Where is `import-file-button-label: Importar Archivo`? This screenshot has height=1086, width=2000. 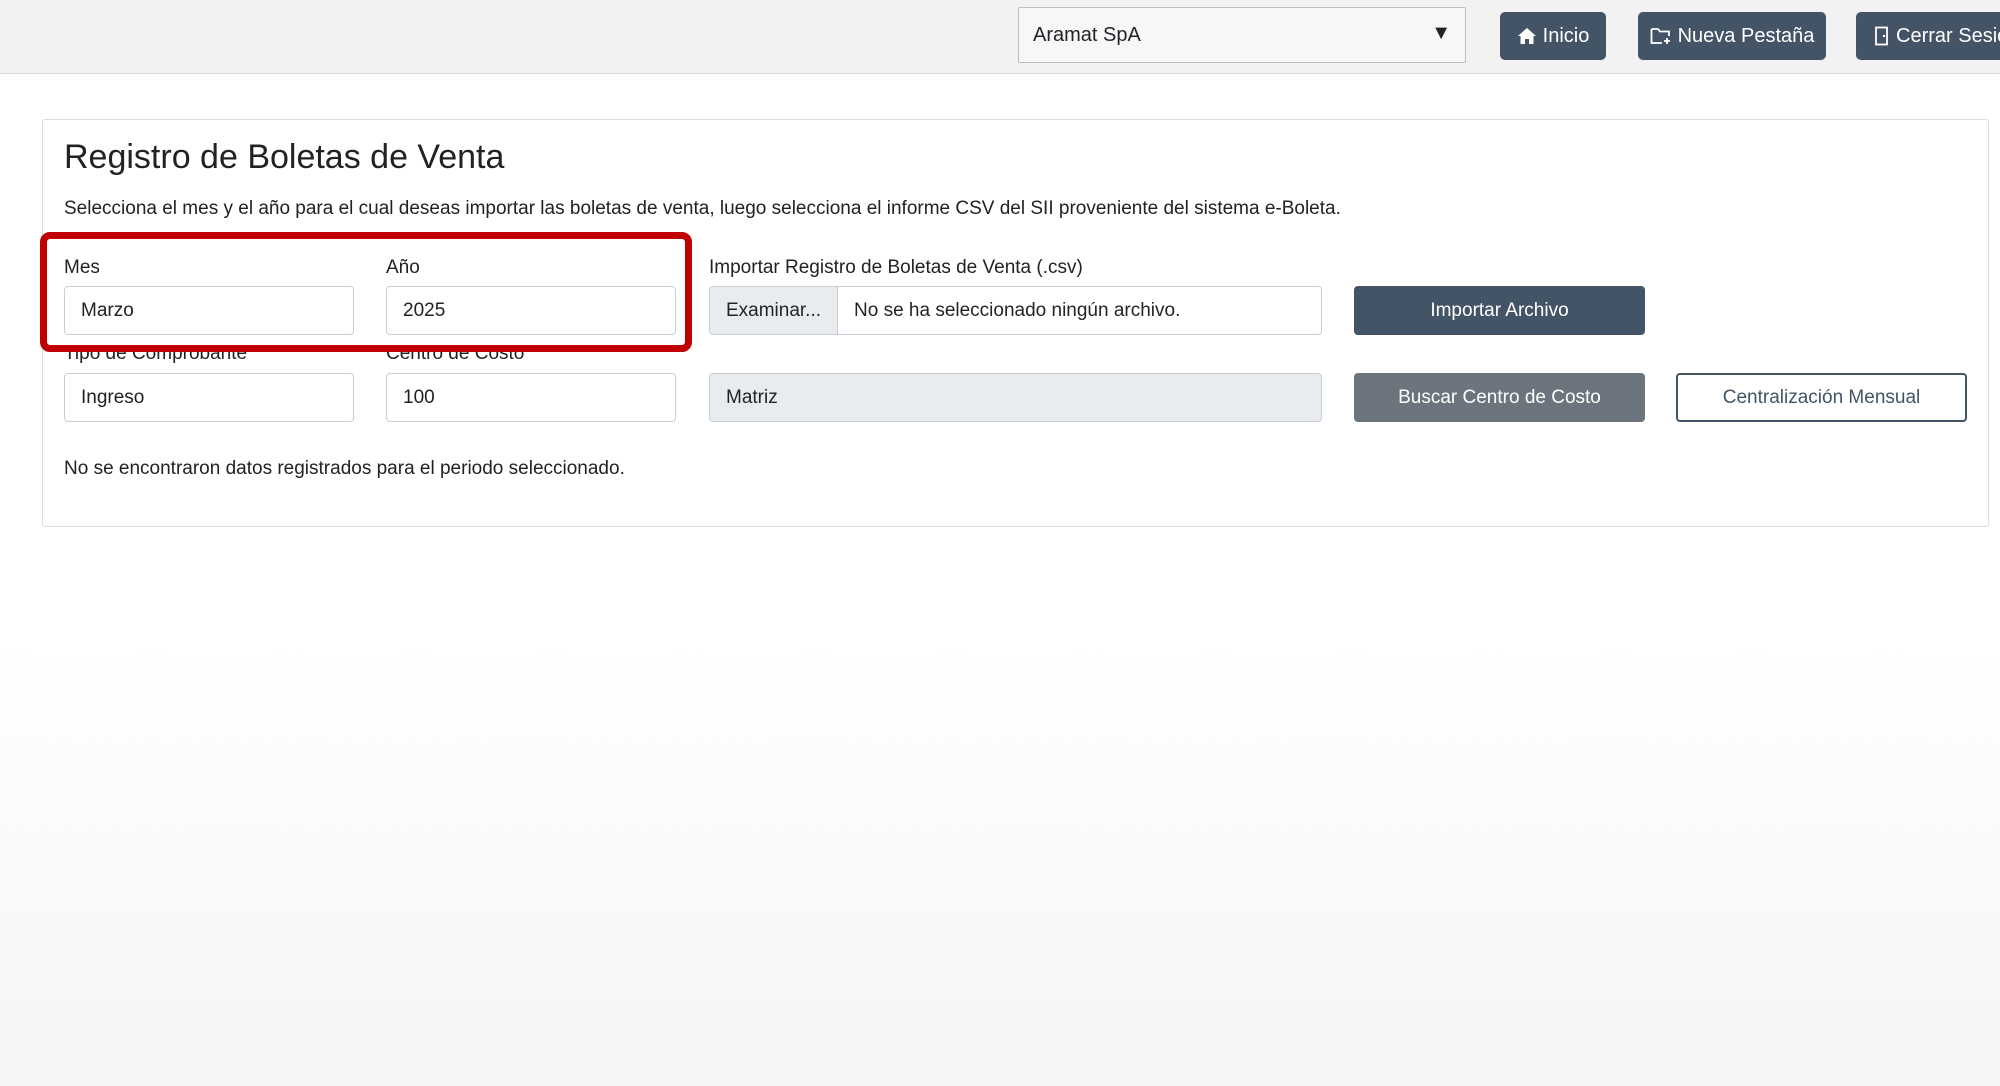 import-file-button-label: Importar Archivo is located at coordinates (1499, 310).